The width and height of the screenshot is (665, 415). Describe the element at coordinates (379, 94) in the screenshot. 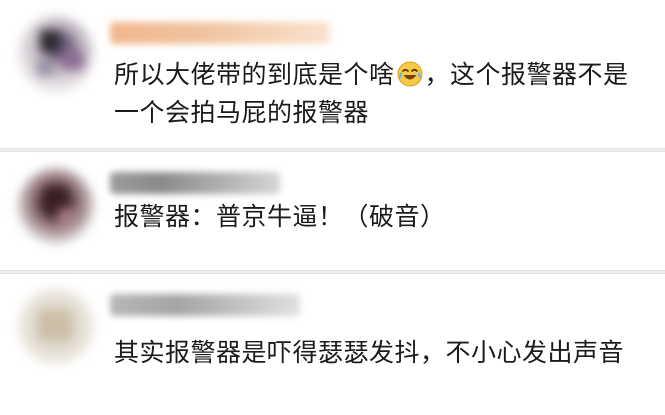

I see `comment-text: 所以大佬带的到底是个啥 ，这个报警器不是一个会拍马屁的报警器` at that location.